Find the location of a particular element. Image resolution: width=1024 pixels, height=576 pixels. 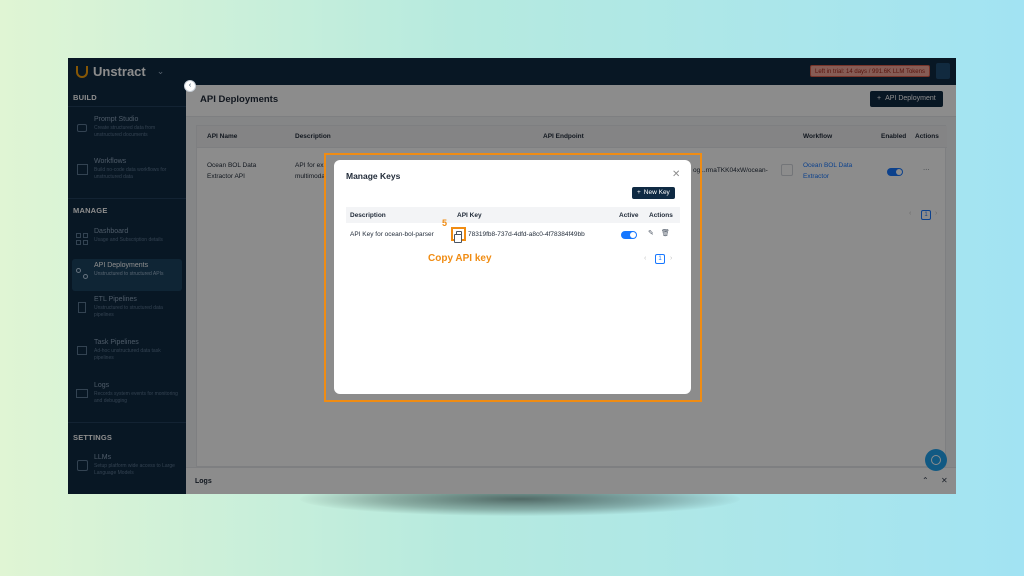

sidebar-collapse-button: ‹ is located at coordinates (190, 86).